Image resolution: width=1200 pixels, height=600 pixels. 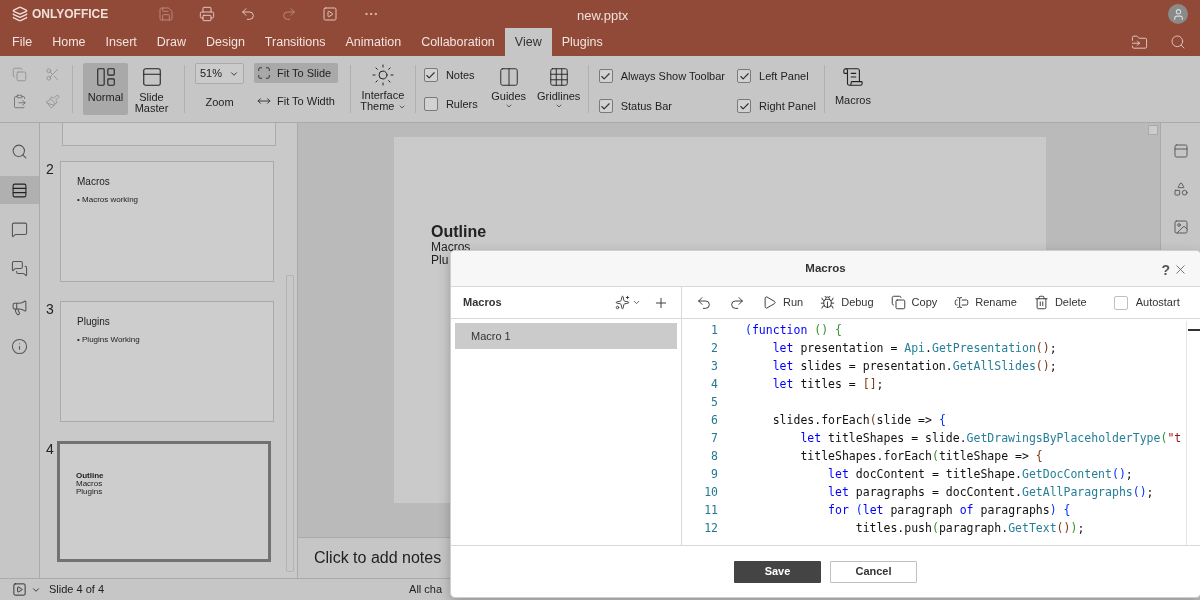 I want to click on help-button: ?, so click(x=1165, y=270).